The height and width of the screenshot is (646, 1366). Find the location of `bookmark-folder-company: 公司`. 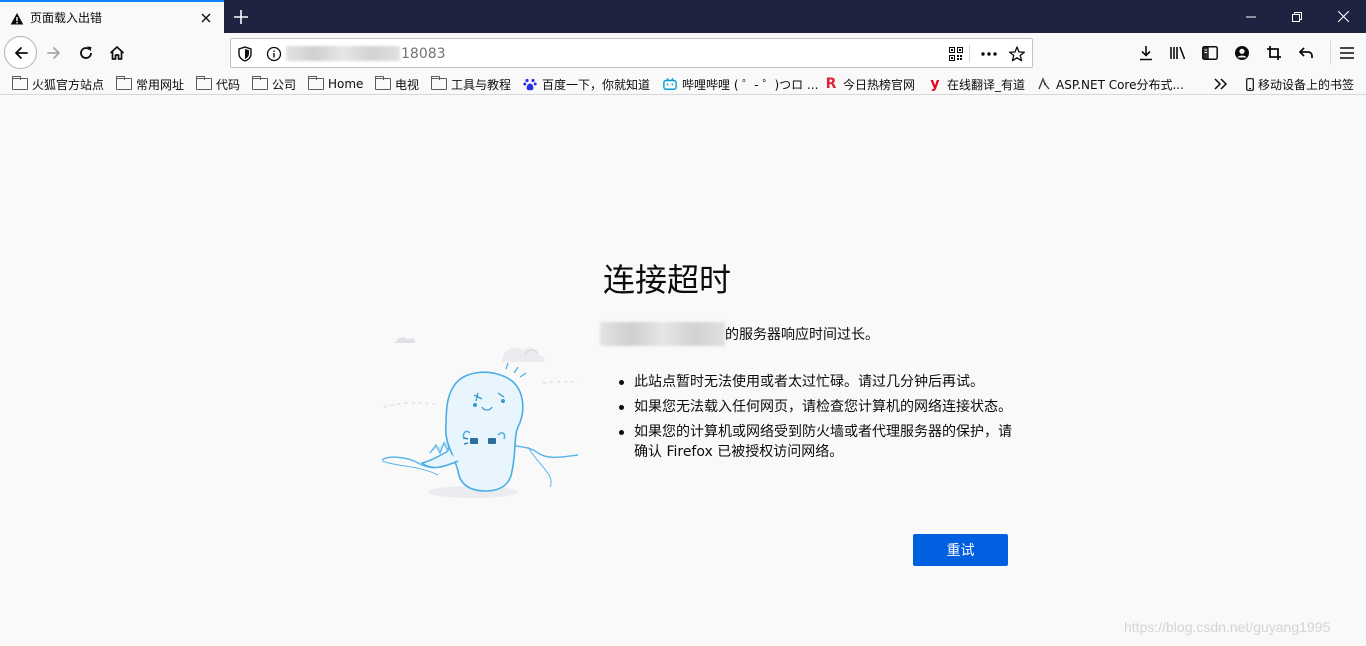

bookmark-folder-company: 公司 is located at coordinates (274, 84).